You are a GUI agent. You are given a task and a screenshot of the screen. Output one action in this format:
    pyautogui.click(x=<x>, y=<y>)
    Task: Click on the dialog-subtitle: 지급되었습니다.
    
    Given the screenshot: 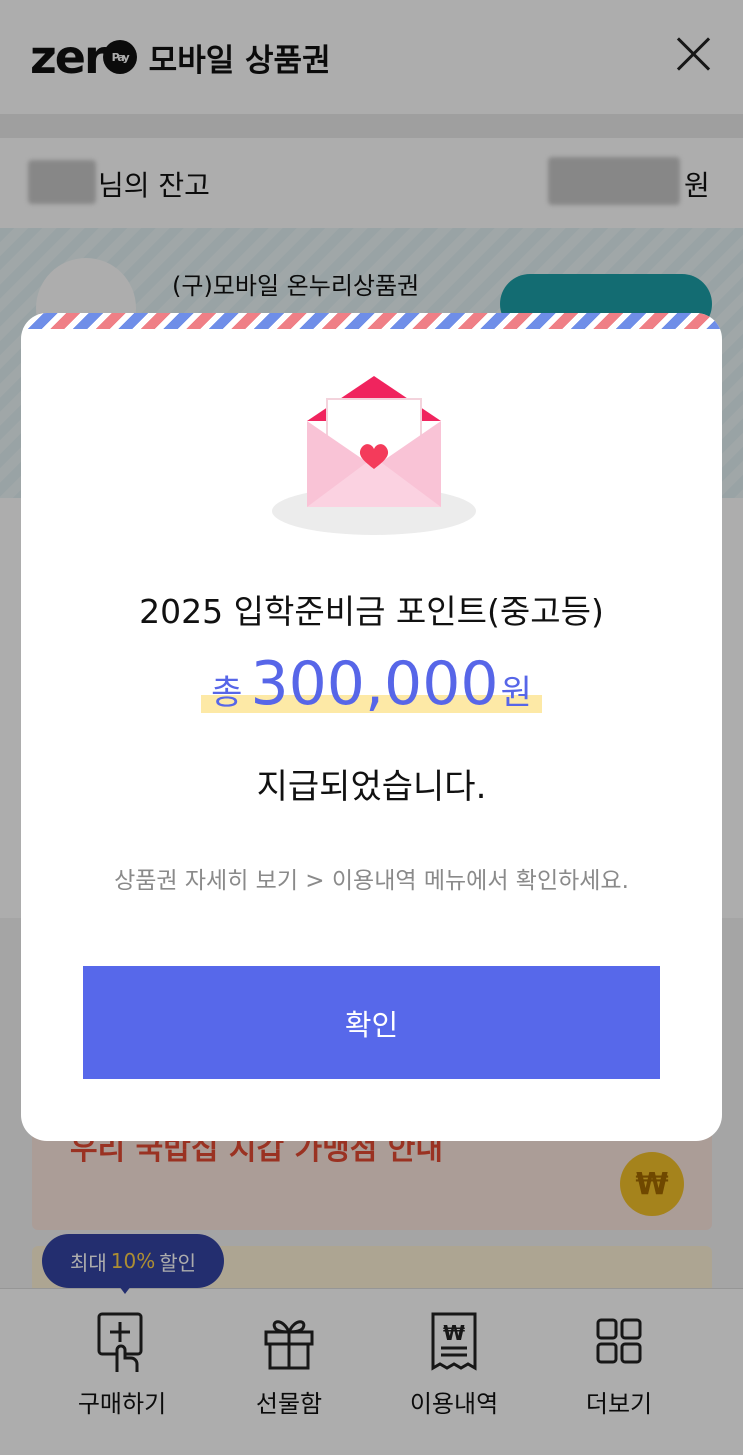 What is the action you would take?
    pyautogui.click(x=371, y=787)
    